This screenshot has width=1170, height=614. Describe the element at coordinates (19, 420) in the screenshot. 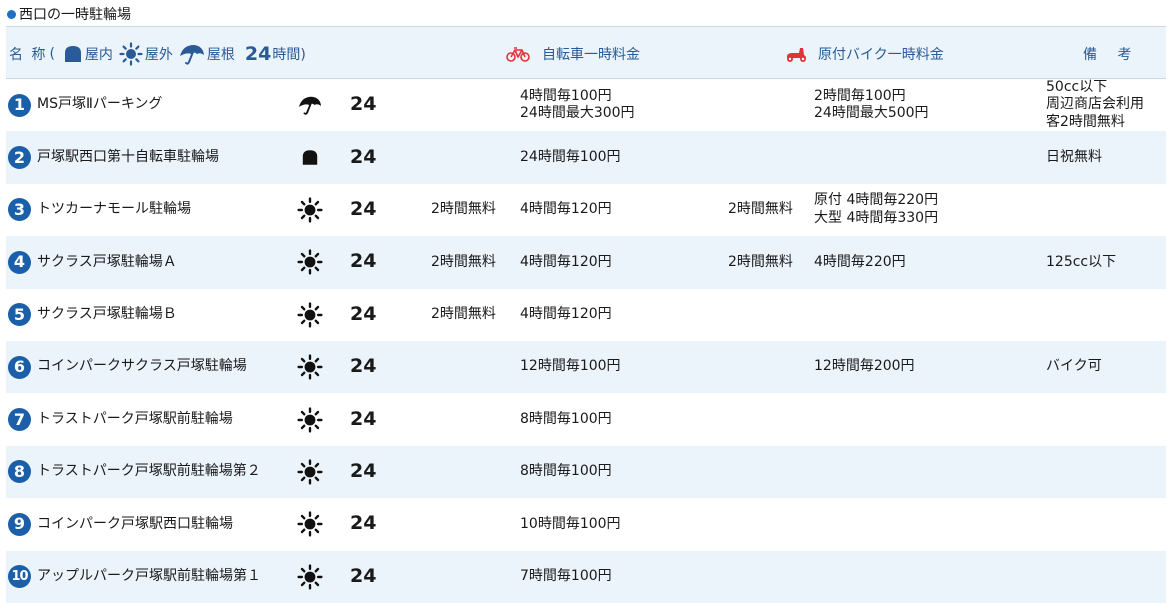

I see `number-badge: 7` at that location.